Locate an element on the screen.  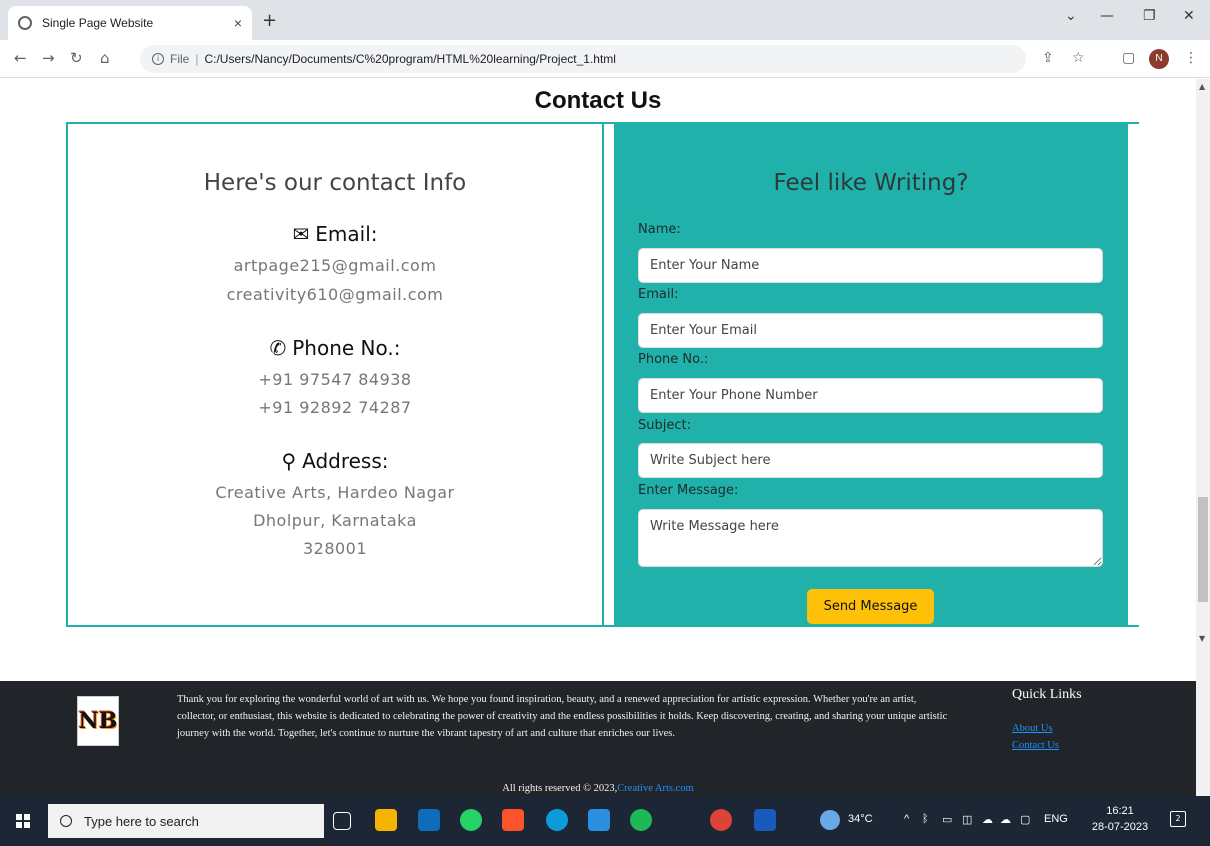
phone-input is located at coordinates (870, 395).